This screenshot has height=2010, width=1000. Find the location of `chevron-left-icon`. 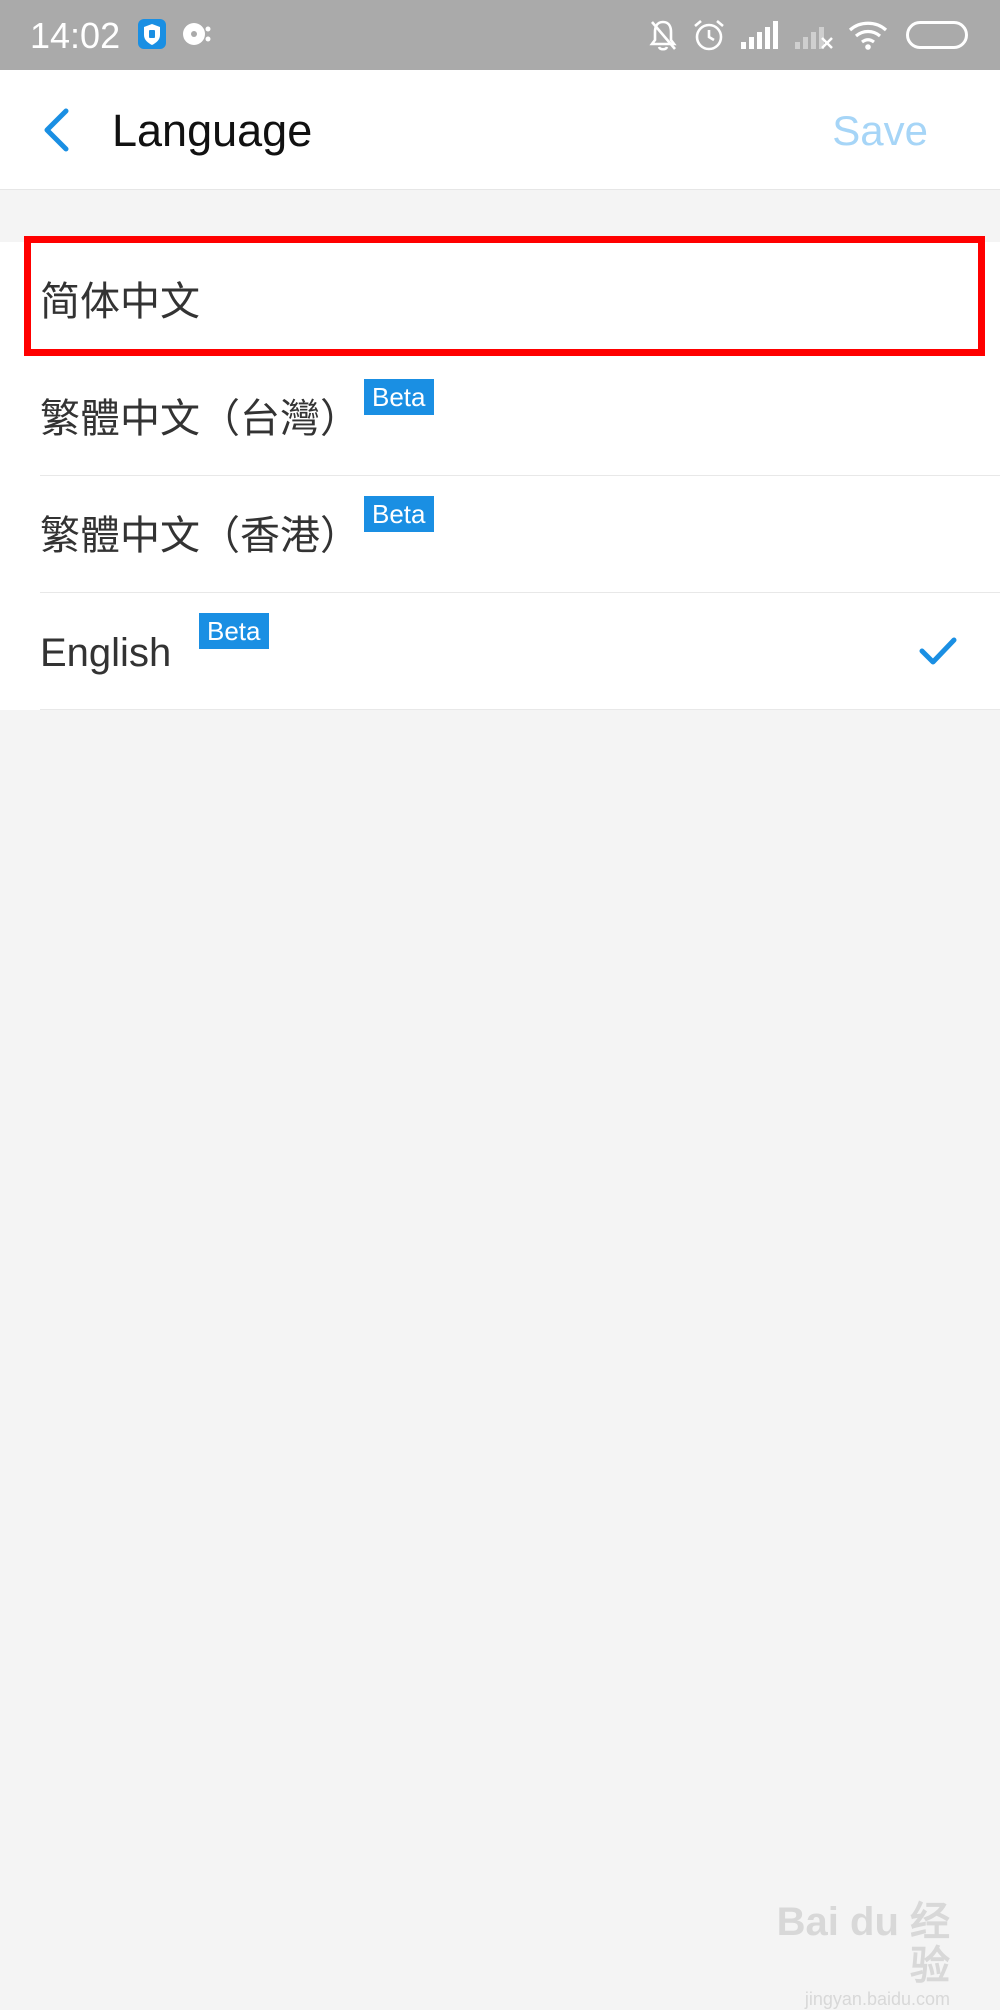

chevron-left-icon is located at coordinates (56, 130).